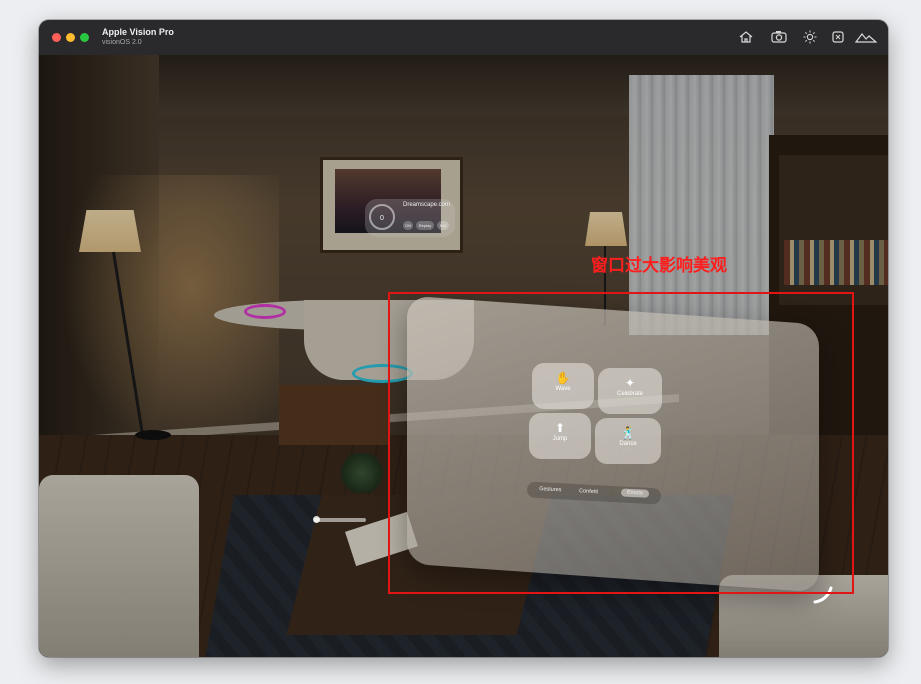 The height and width of the screenshot is (684, 921). Describe the element at coordinates (382, 217) in the screenshot. I see `background-panel-ring: 0` at that location.